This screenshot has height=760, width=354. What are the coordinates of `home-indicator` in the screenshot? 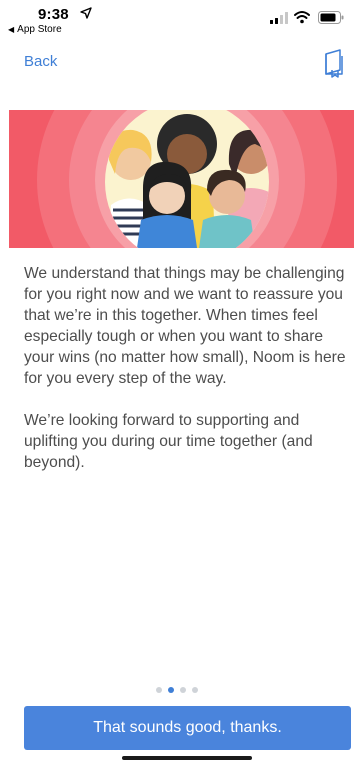 It's located at (187, 758).